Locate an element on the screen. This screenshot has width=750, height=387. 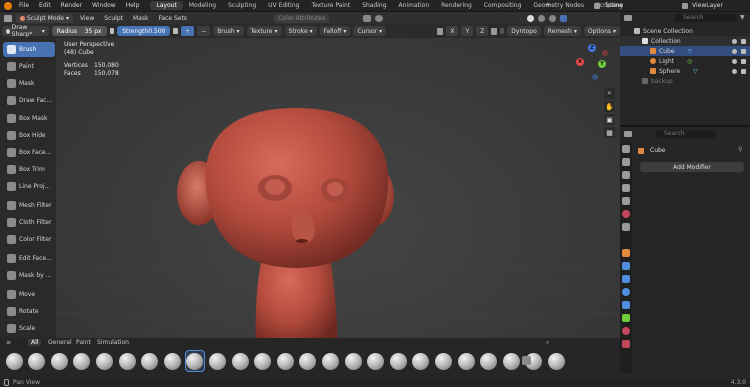
lock-icon is located at coordinates (494, 31).